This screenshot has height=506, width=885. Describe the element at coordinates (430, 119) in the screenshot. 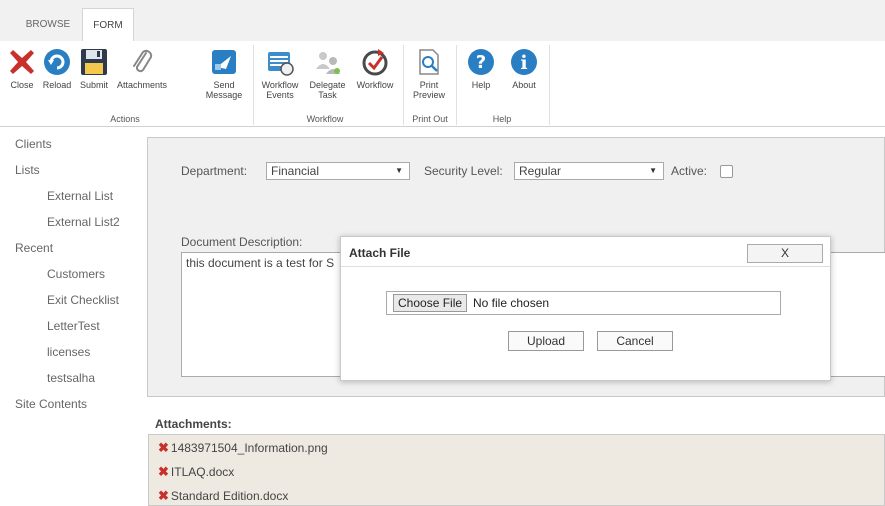

I see `group-label-print-out: Print Out` at that location.